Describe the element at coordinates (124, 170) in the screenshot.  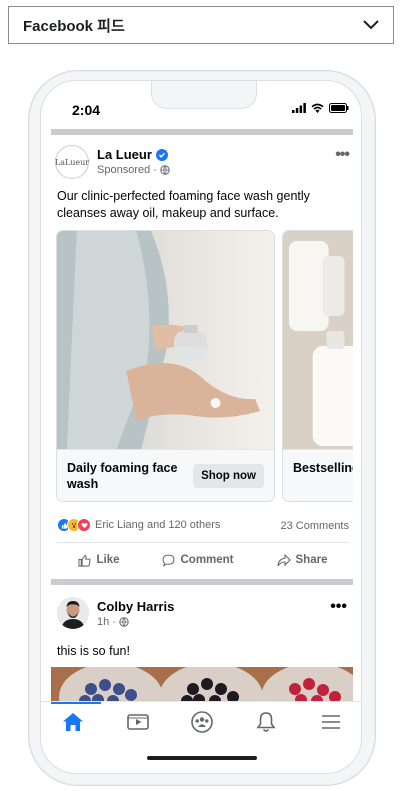
I see `sponsored-label: Sponsored` at that location.